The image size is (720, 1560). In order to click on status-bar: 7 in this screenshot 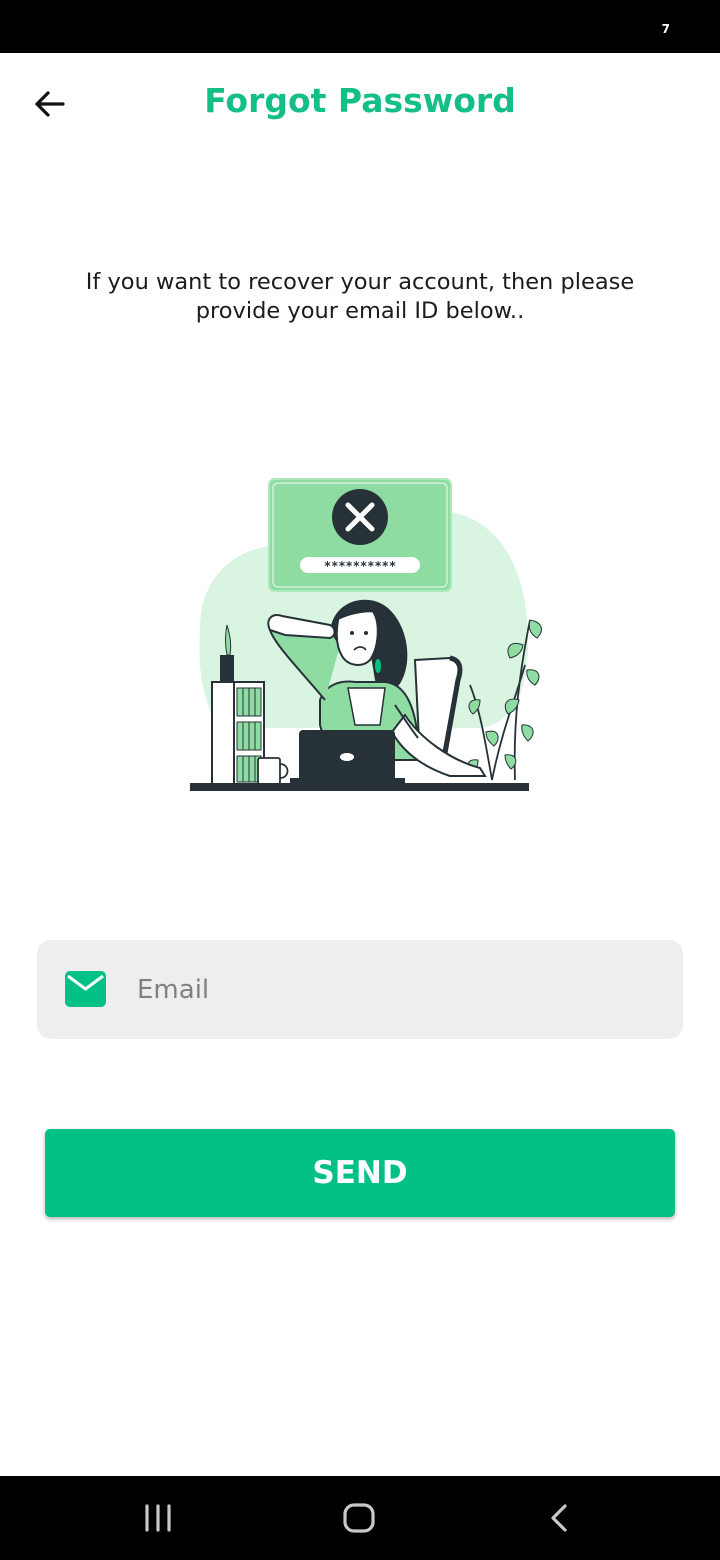, I will do `click(360, 26)`.